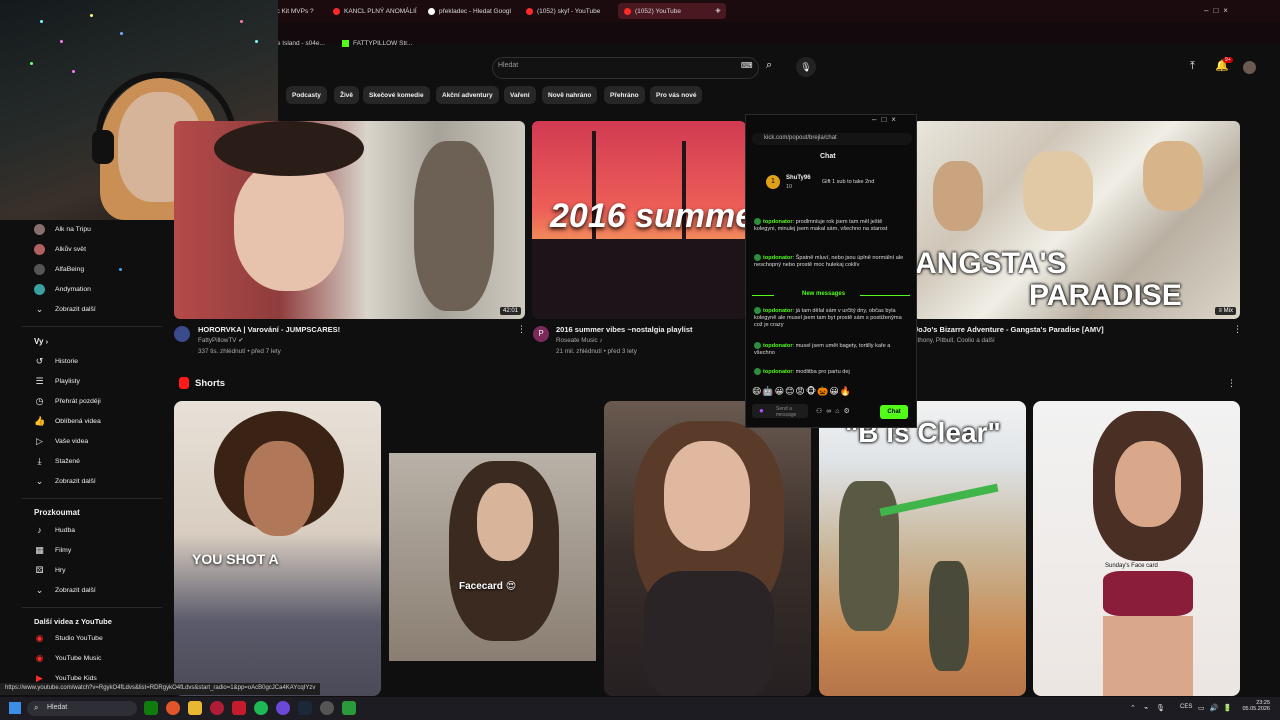  Describe the element at coordinates (835, 411) in the screenshot. I see `chat-tool-icons: ⚇∞⌂⚙` at that location.